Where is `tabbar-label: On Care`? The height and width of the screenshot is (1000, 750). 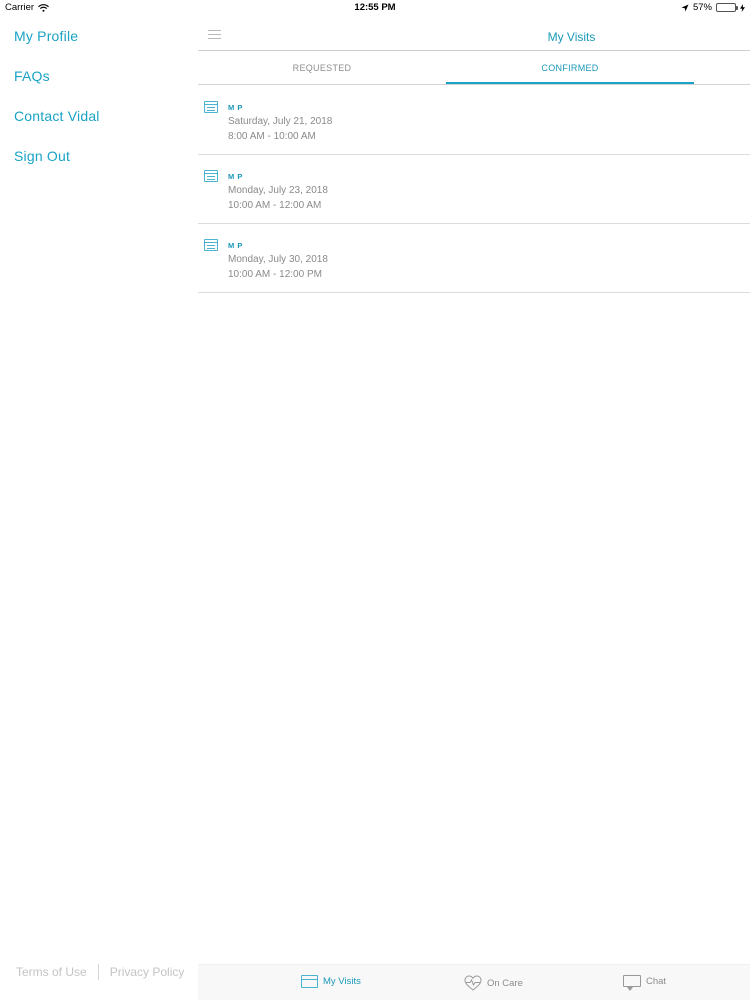 tabbar-label: On Care is located at coordinates (505, 983).